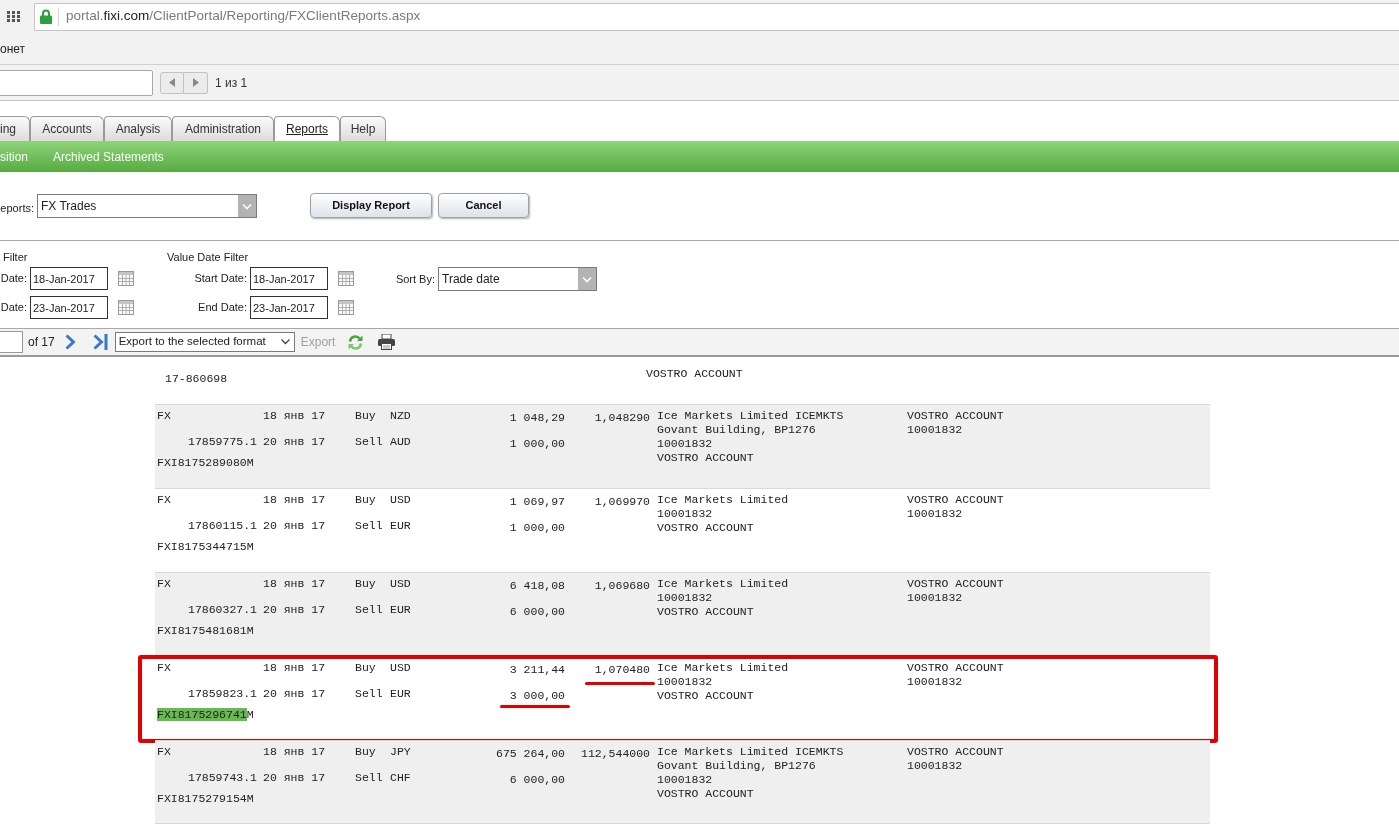 Image resolution: width=1399 pixels, height=826 pixels. I want to click on amount: 6 418,08, so click(537, 585).